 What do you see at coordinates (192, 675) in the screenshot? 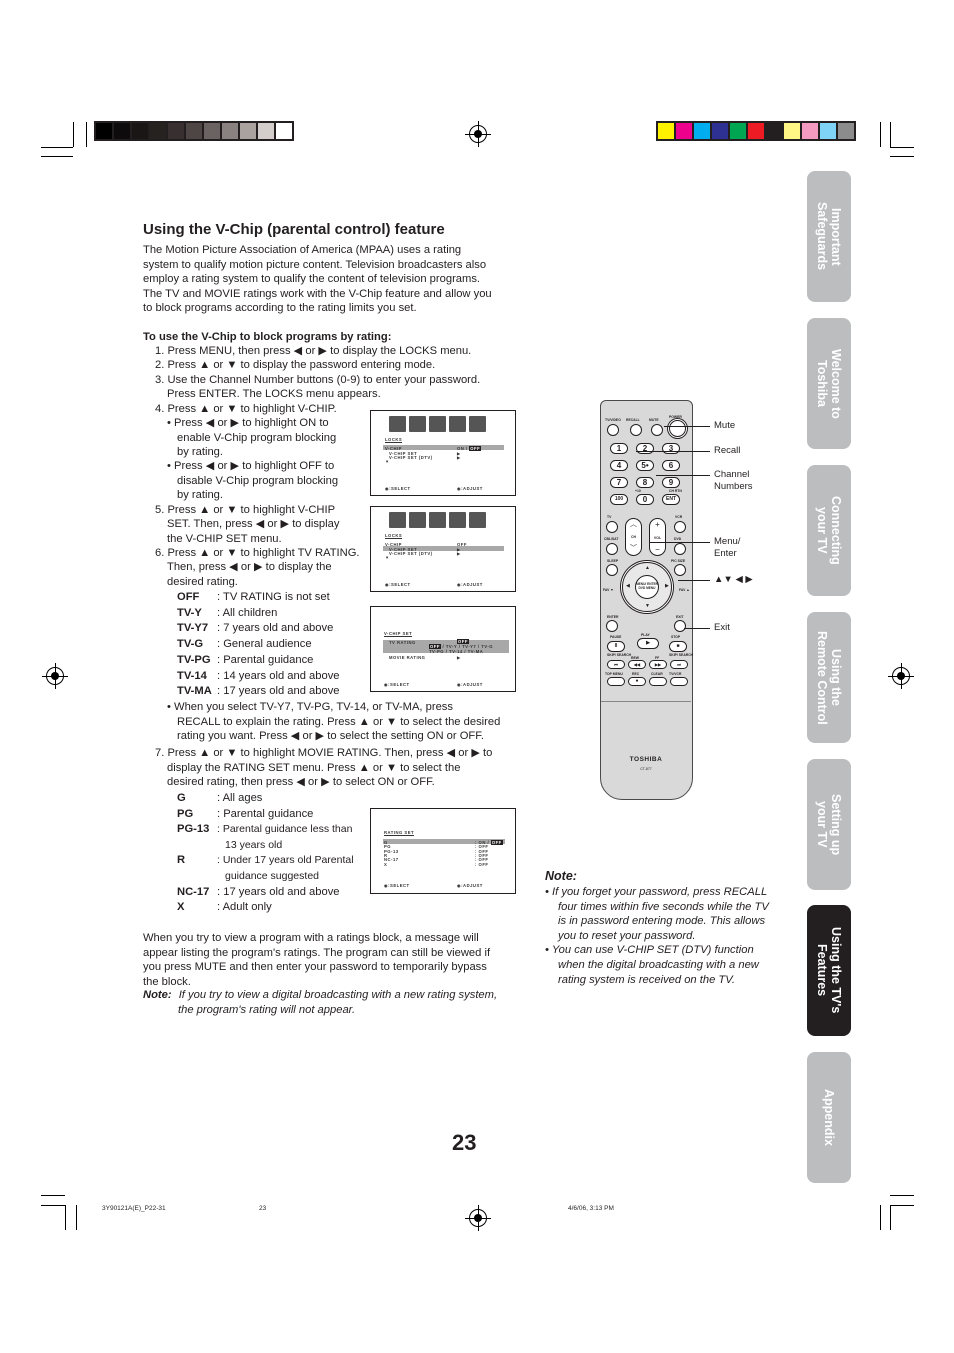
I see `rating-code: TV-14` at bounding box center [192, 675].